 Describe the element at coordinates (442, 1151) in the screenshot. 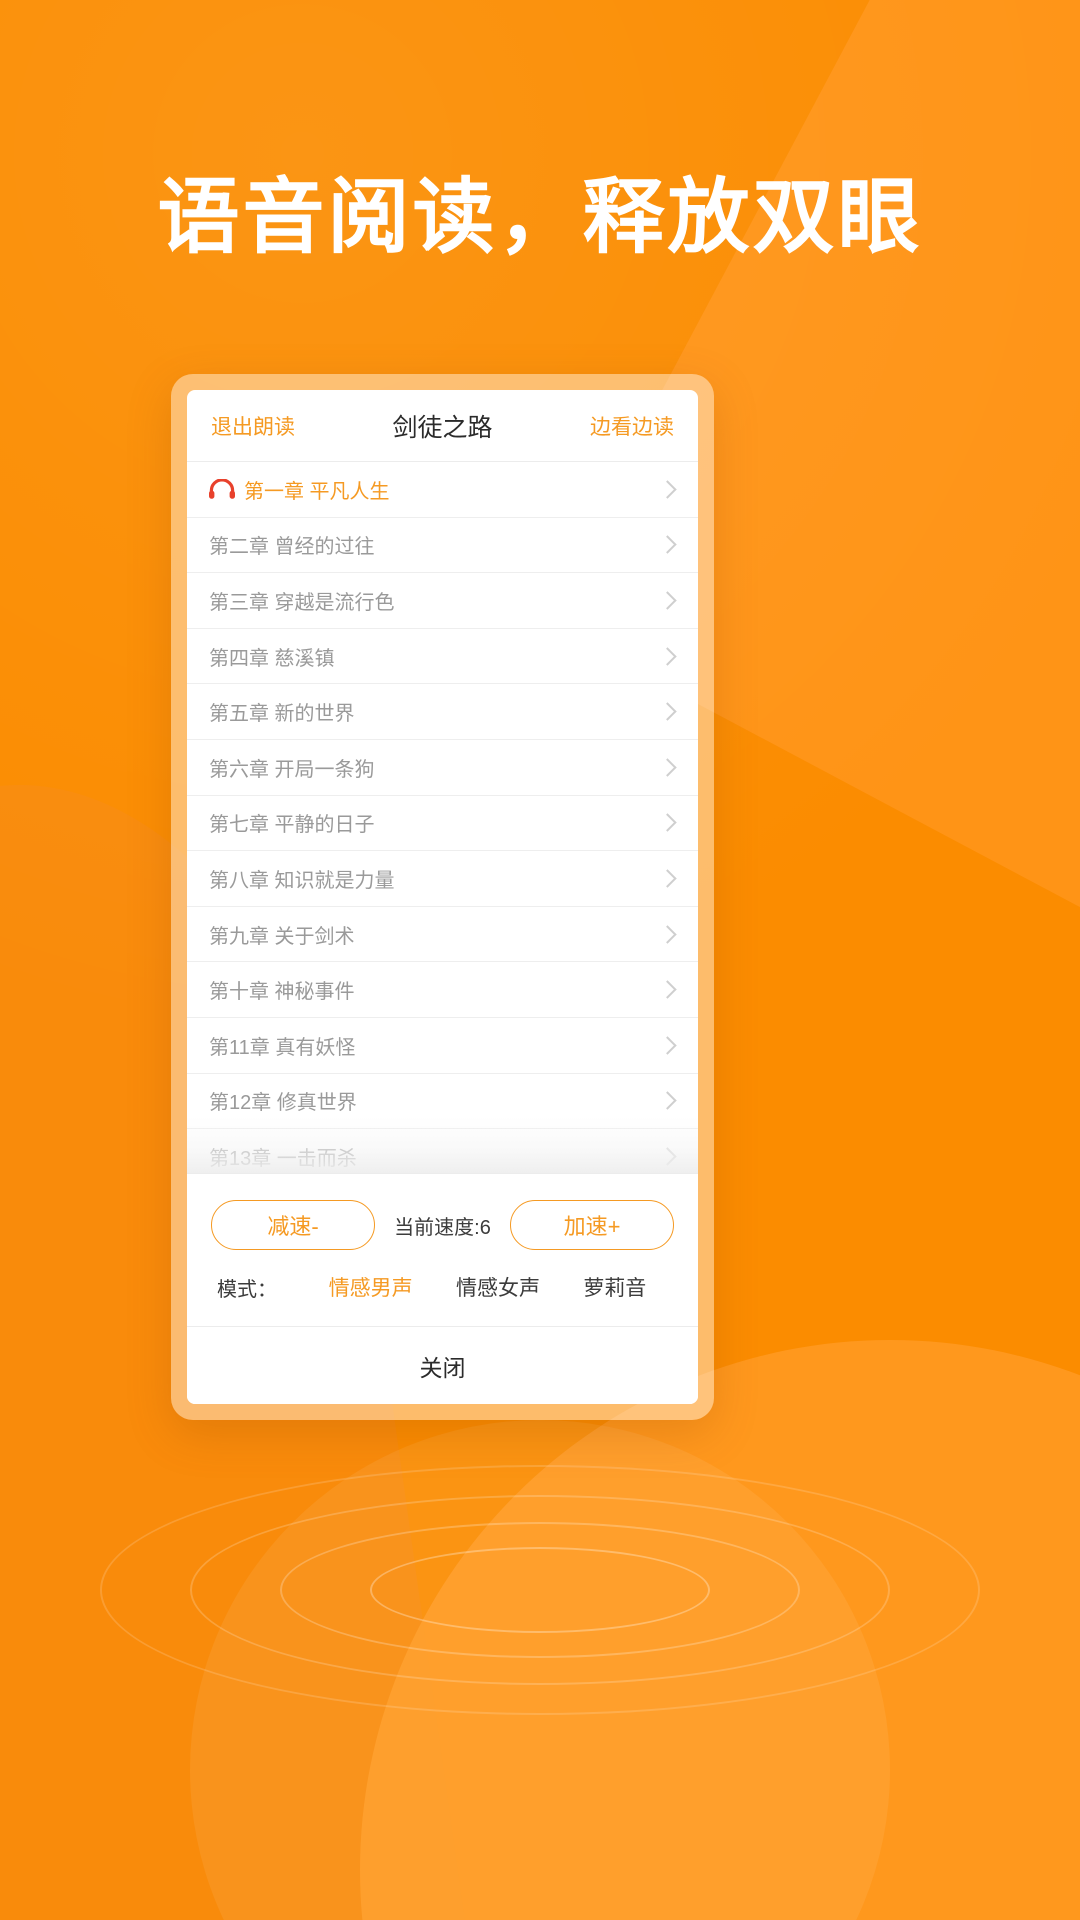

I see `chapter-row: 第13章 一击而杀` at that location.